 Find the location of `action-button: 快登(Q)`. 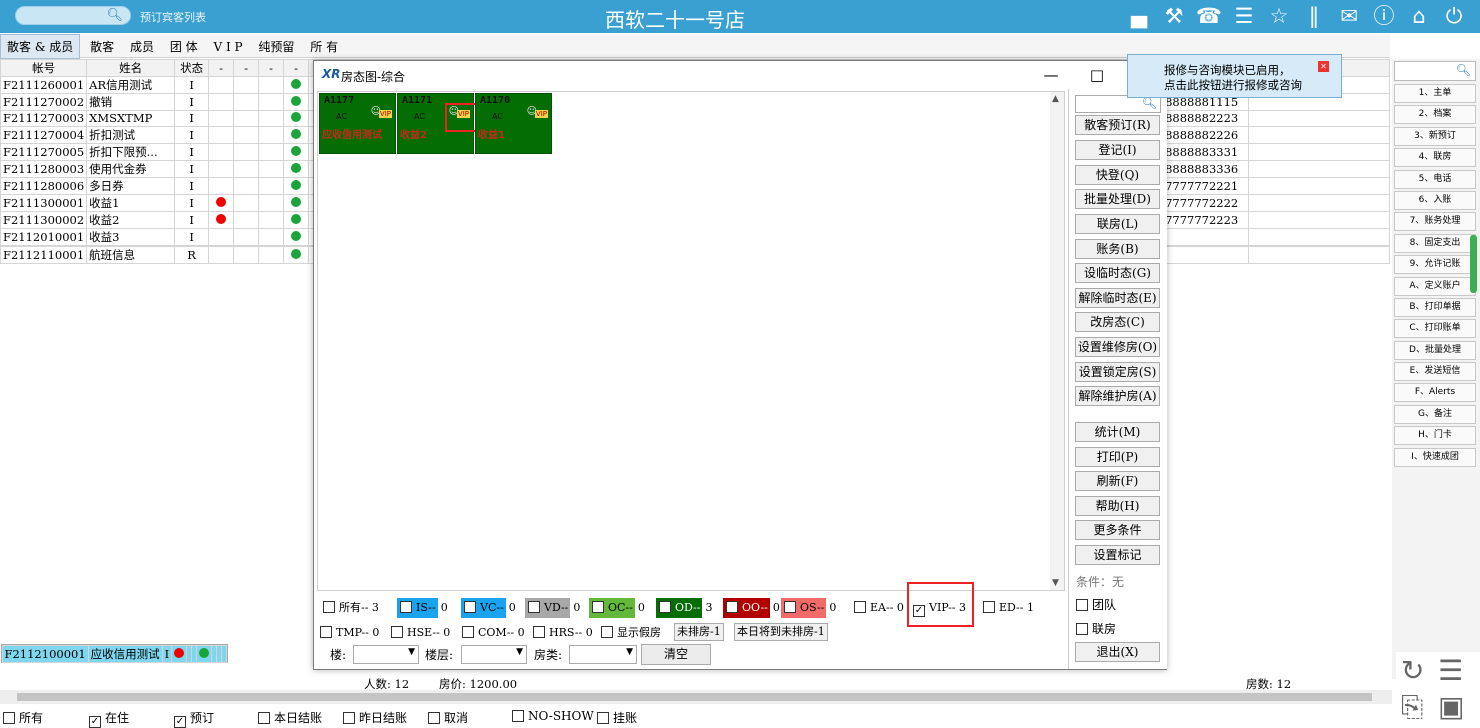

action-button: 快登(Q) is located at coordinates (1117, 175).